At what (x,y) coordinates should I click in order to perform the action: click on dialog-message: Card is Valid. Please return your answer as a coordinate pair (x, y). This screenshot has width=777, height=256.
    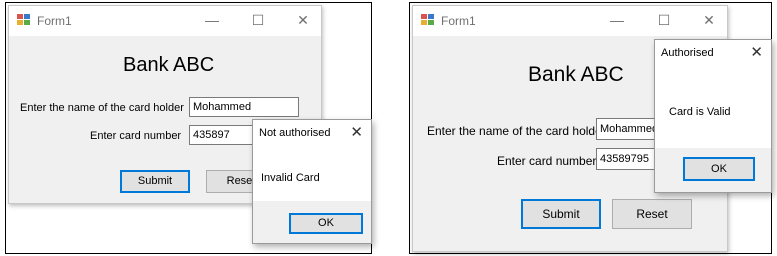
    Looking at the image, I should click on (700, 112).